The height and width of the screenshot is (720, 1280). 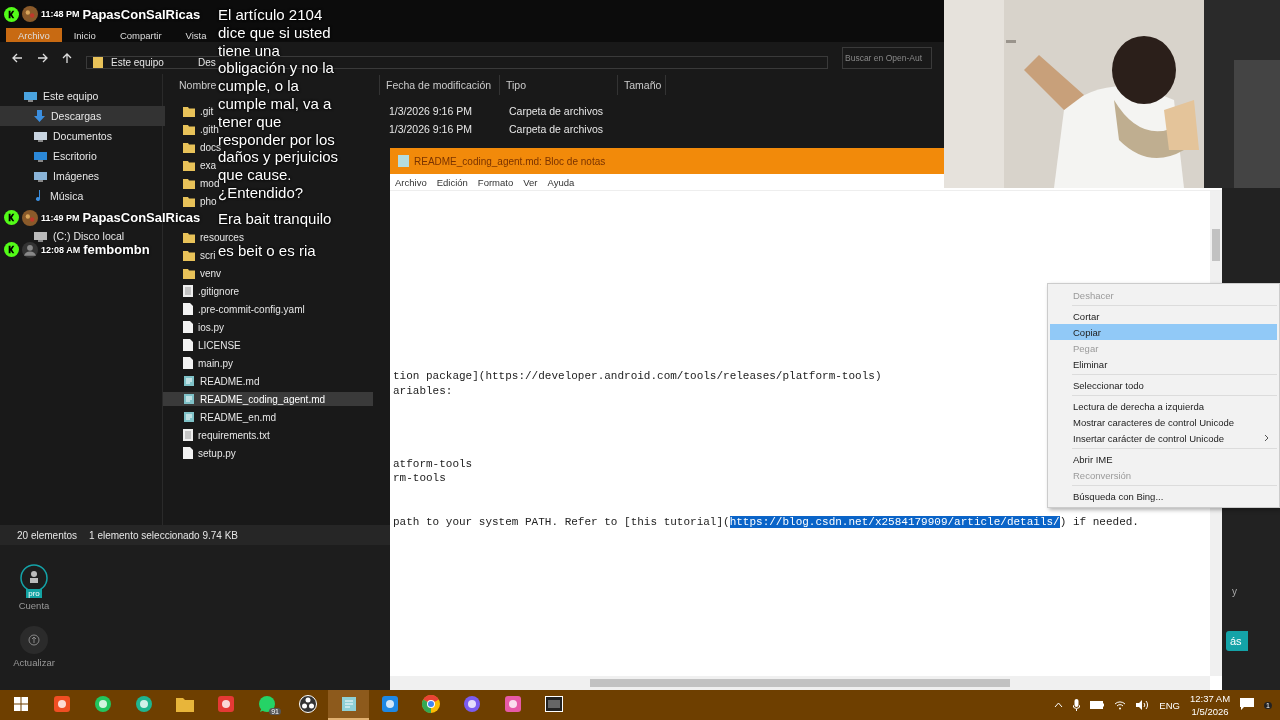 What do you see at coordinates (116, 250) in the screenshot?
I see `chat-username: fembombn` at bounding box center [116, 250].